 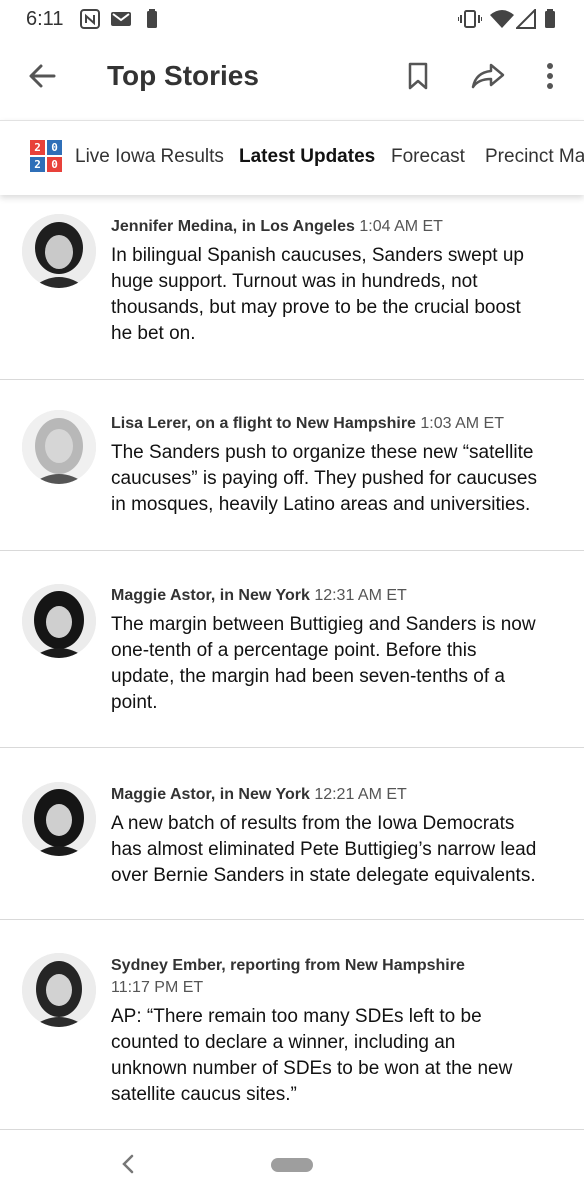 What do you see at coordinates (534, 157) in the screenshot?
I see `tab-precinct-map: Precinct Ma` at bounding box center [534, 157].